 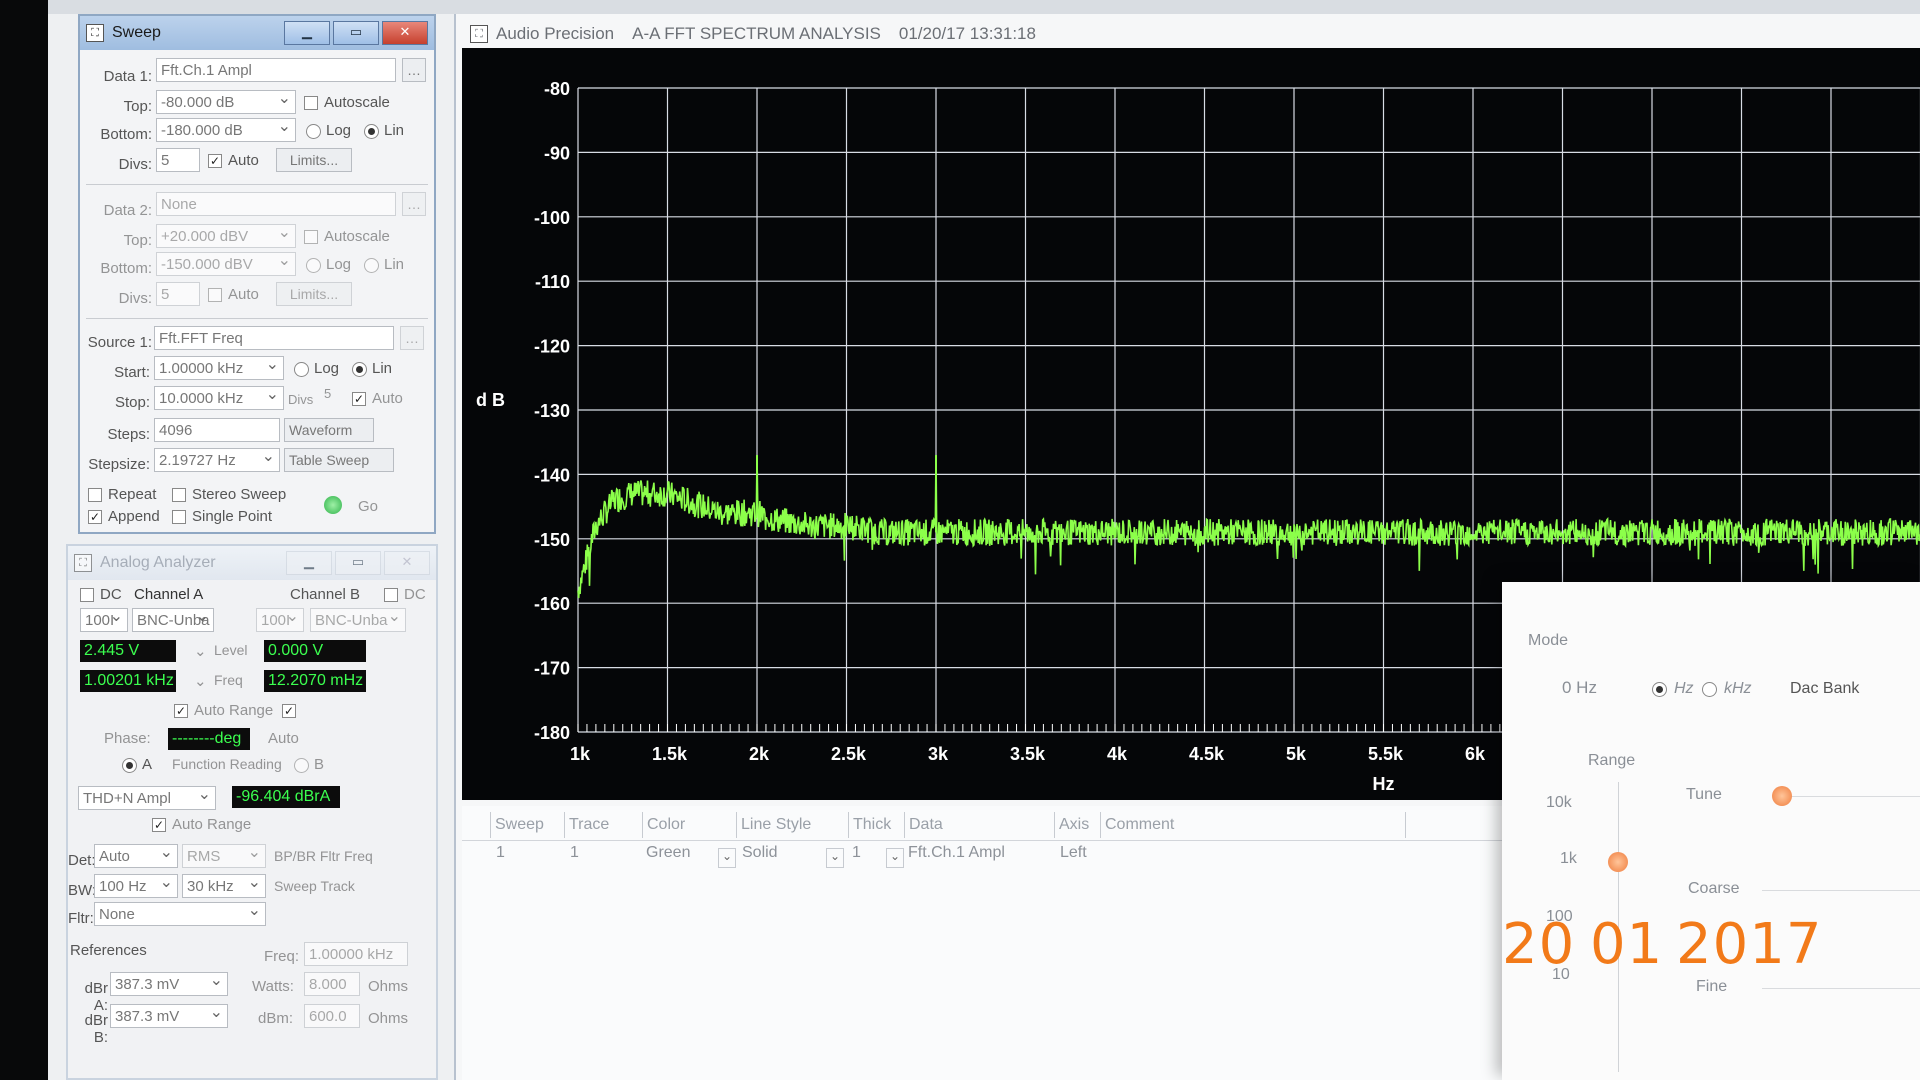 I want to click on row-trace: 1, so click(x=574, y=853).